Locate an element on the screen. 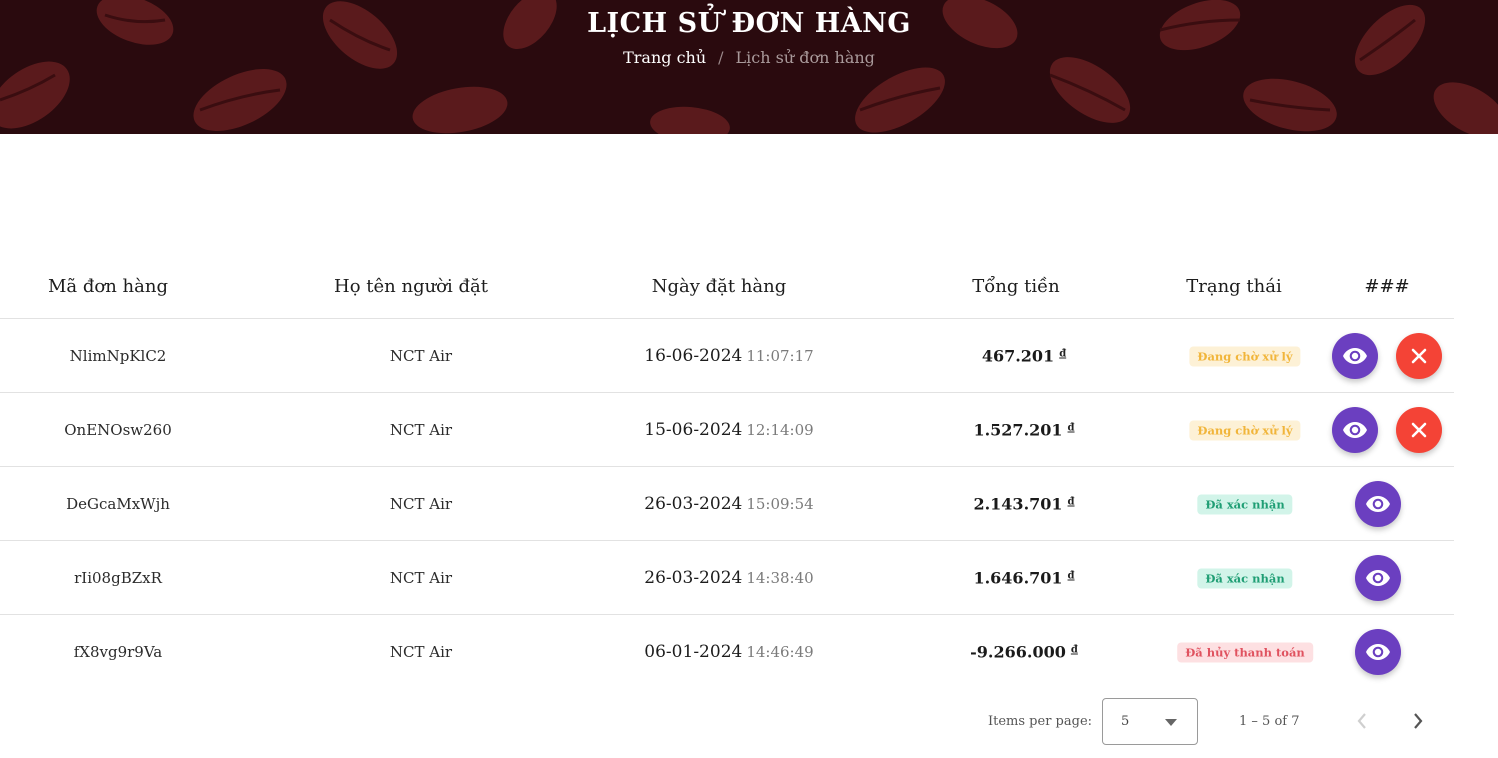  order-total: 1.527.201 đ is located at coordinates (1023, 429).